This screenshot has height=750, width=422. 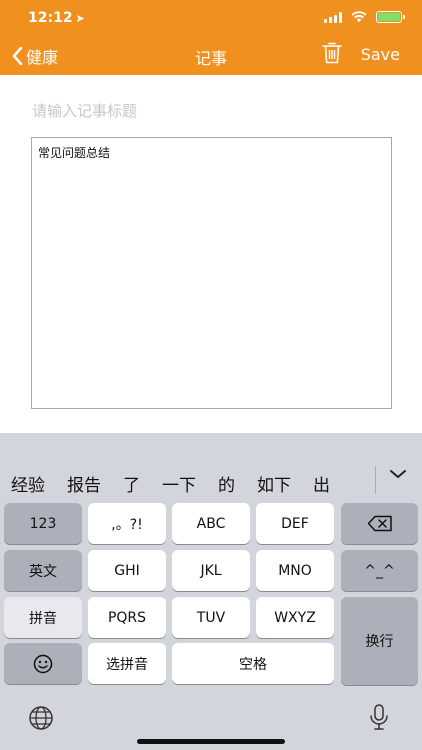 I want to click on globe-icon, so click(x=41, y=718).